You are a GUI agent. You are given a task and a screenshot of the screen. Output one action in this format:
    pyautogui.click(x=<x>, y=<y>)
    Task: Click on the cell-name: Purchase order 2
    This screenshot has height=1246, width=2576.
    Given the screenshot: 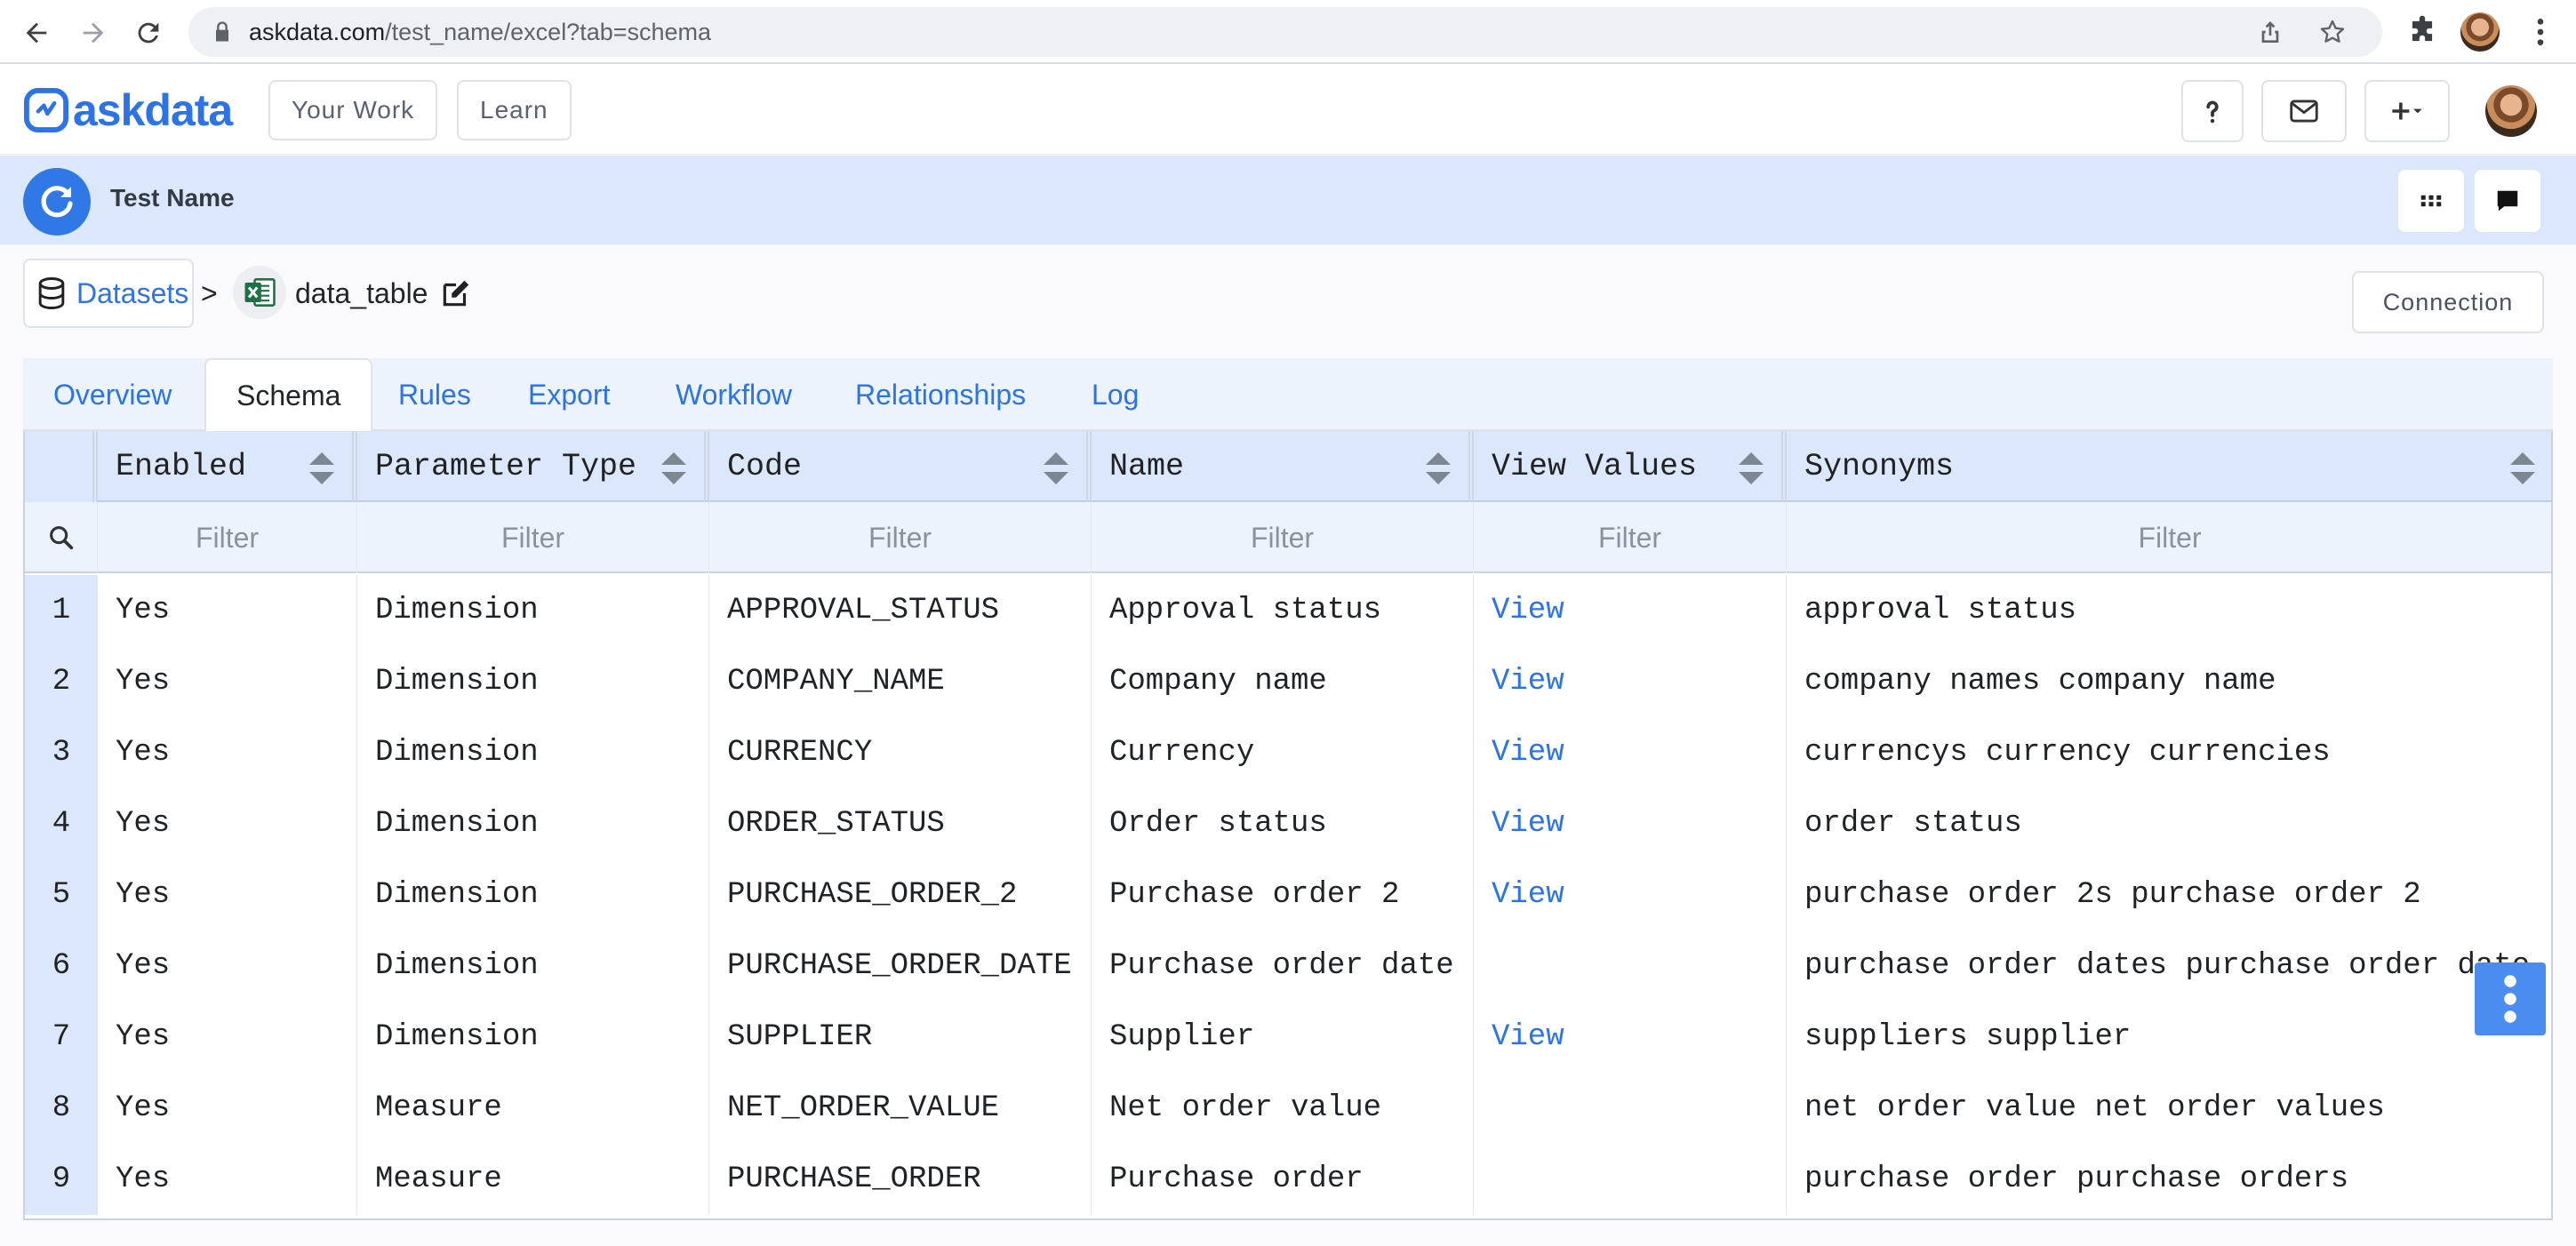 What is the action you would take?
    pyautogui.click(x=1283, y=895)
    